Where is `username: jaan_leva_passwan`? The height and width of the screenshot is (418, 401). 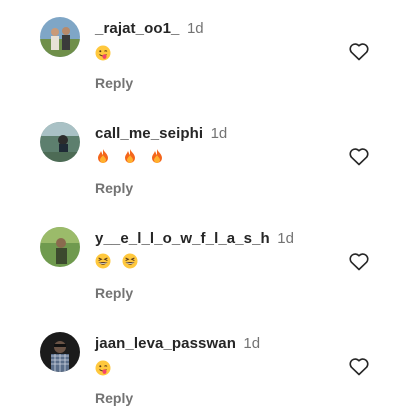
username: jaan_leva_passwan is located at coordinates (165, 343).